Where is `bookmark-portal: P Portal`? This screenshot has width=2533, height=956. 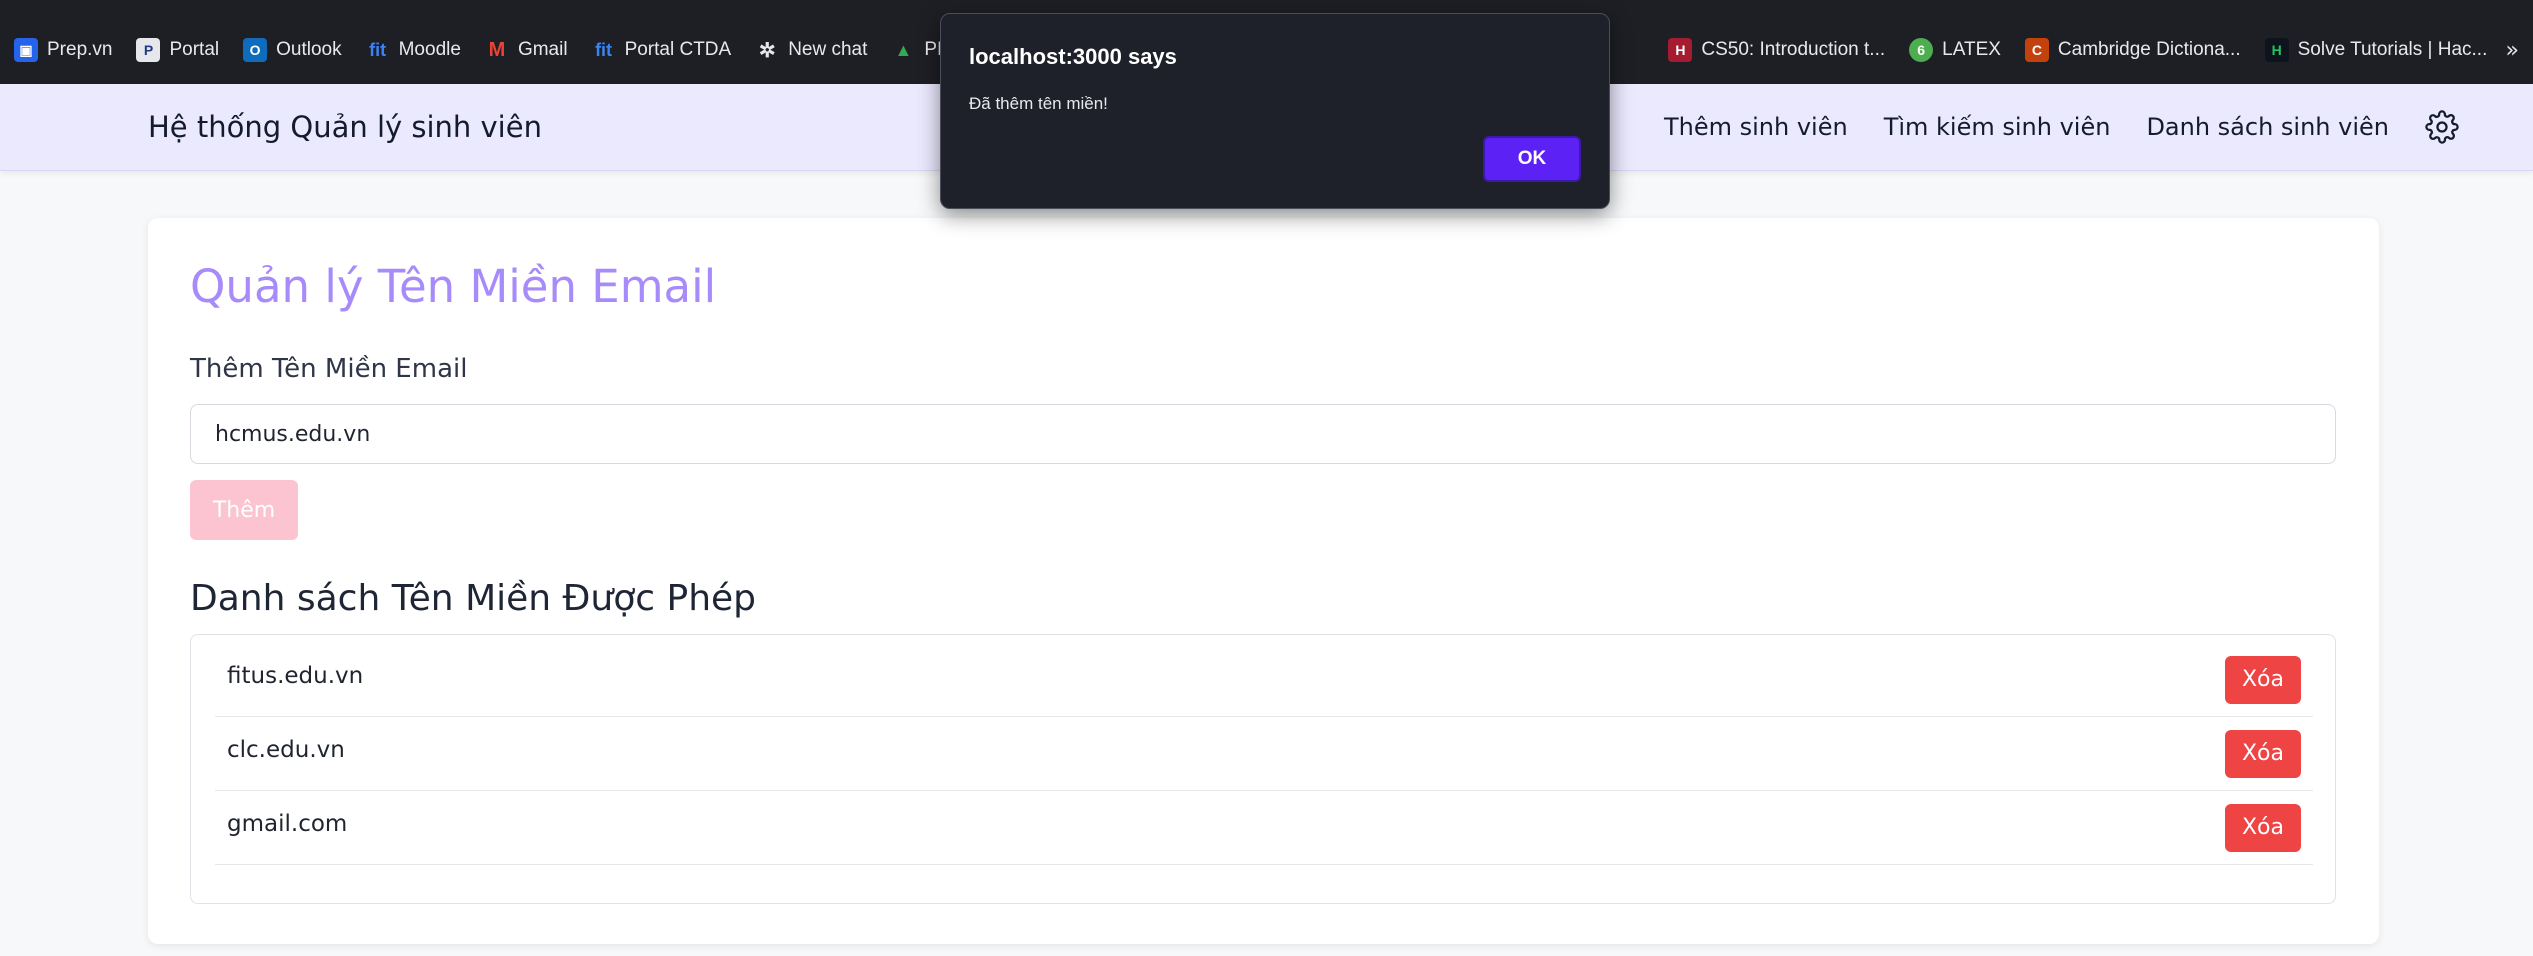
bookmark-portal: P Portal is located at coordinates (177, 50).